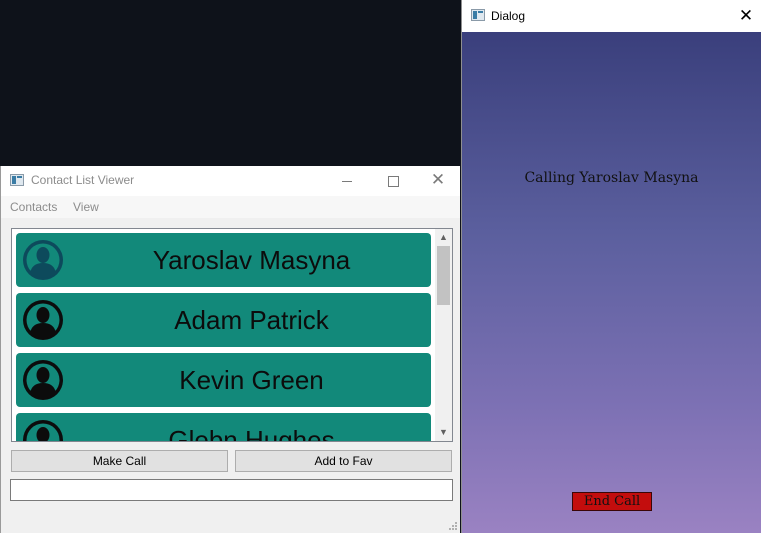 The width and height of the screenshot is (761, 533). Describe the element at coordinates (611, 178) in the screenshot. I see `calling-status-text: Calling Yaroslav Masyna` at that location.